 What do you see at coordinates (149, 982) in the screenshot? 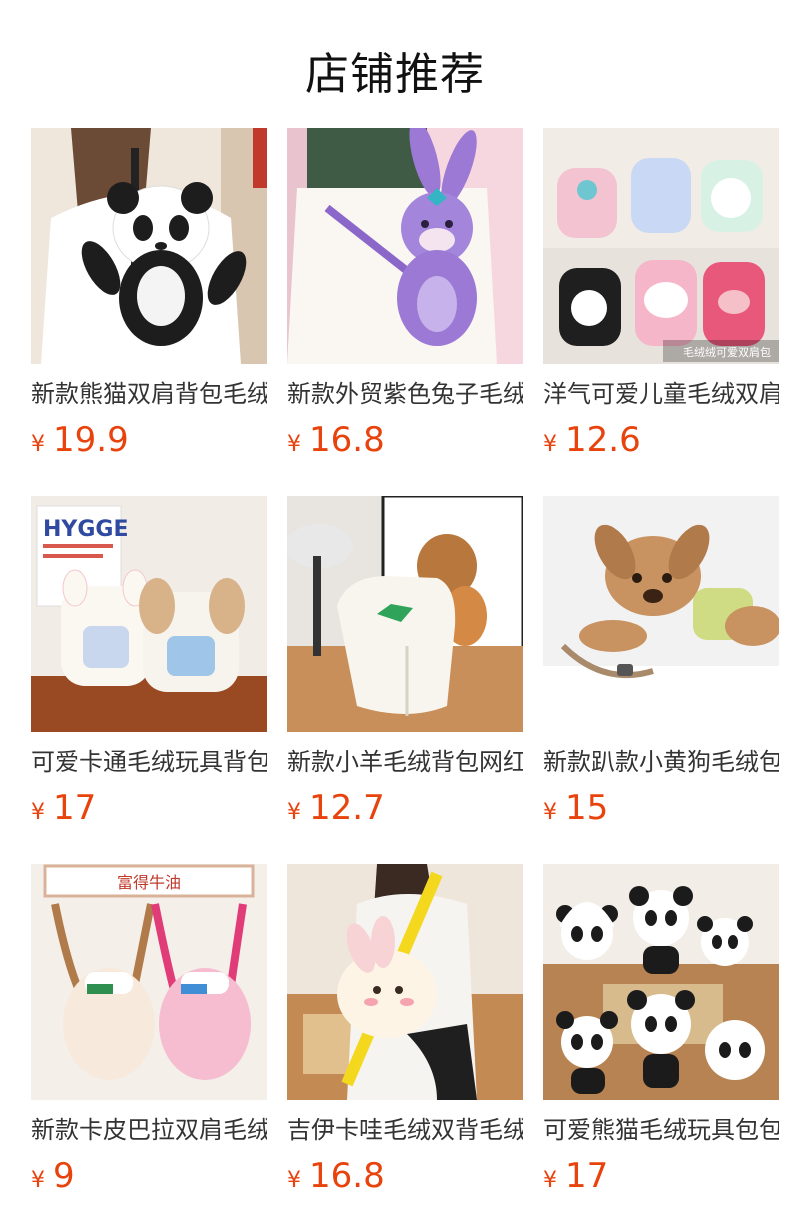
I see `product-image: 富得牛油` at bounding box center [149, 982].